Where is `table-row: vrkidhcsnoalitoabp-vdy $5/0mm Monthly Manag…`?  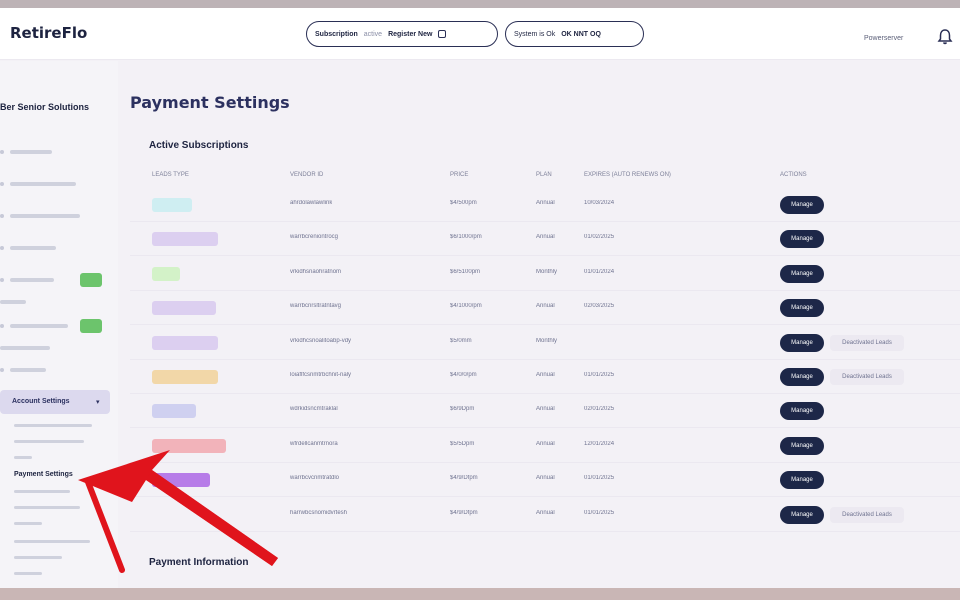
table-row: vrkidhcsnoalitoabp-vdy $5/0mm Monthly Manag… is located at coordinates (545, 343).